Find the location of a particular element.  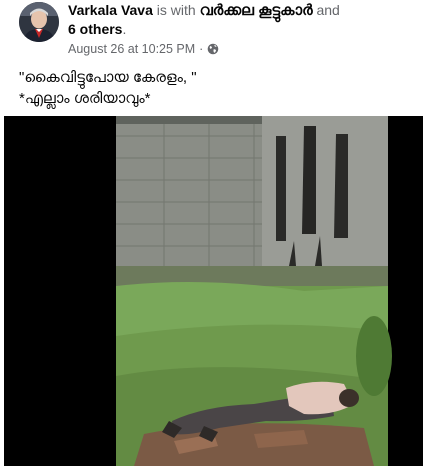

author-avatar is located at coordinates (39, 22).